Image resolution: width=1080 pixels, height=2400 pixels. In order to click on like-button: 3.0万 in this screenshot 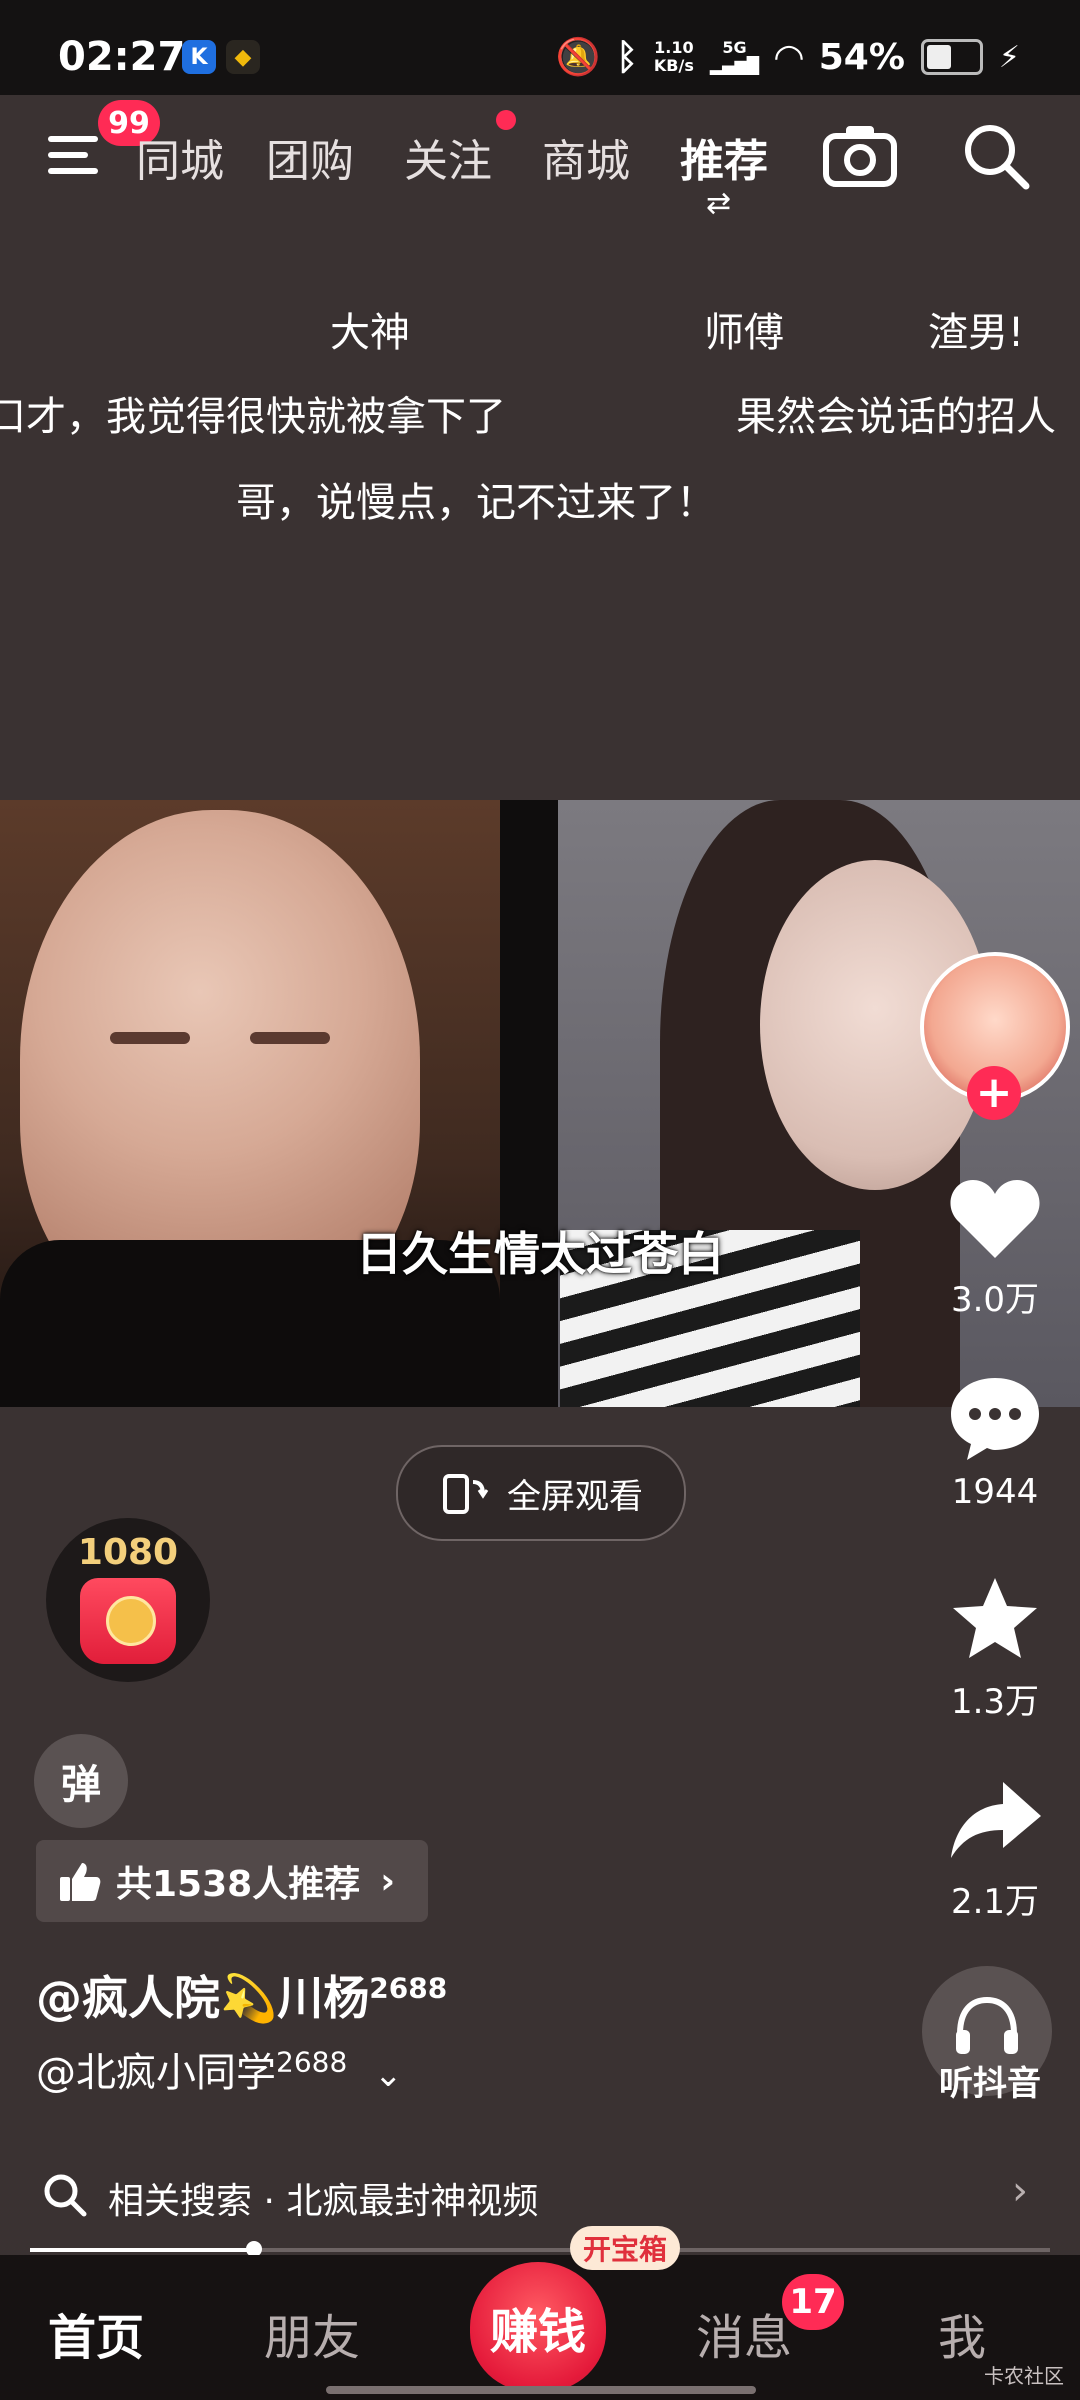, I will do `click(995, 1248)`.